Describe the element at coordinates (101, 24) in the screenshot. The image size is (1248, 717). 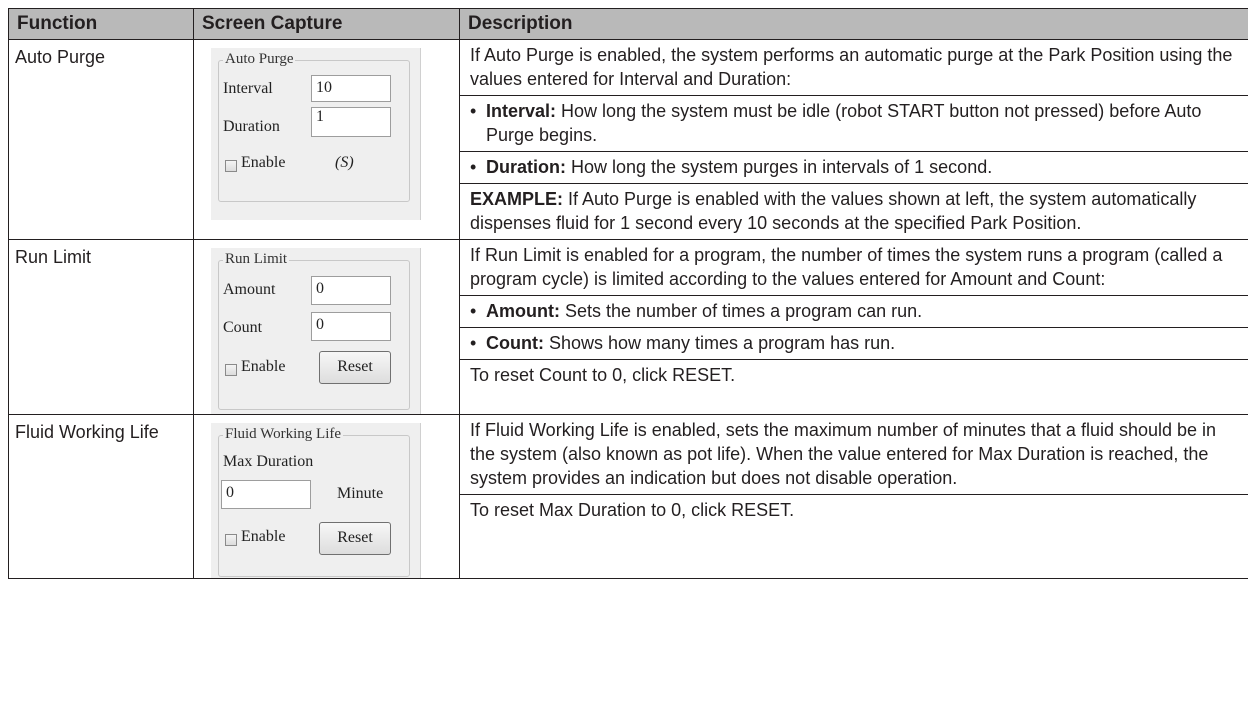
I see `header-function: Function` at that location.